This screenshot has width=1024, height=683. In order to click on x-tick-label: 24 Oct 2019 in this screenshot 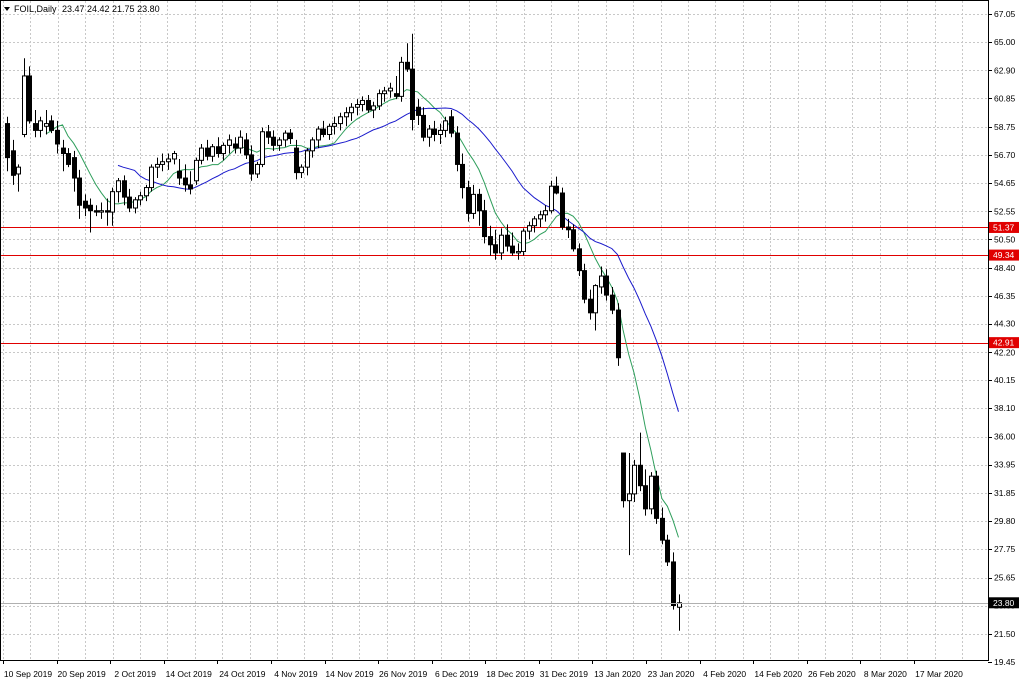, I will do `click(242, 674)`.